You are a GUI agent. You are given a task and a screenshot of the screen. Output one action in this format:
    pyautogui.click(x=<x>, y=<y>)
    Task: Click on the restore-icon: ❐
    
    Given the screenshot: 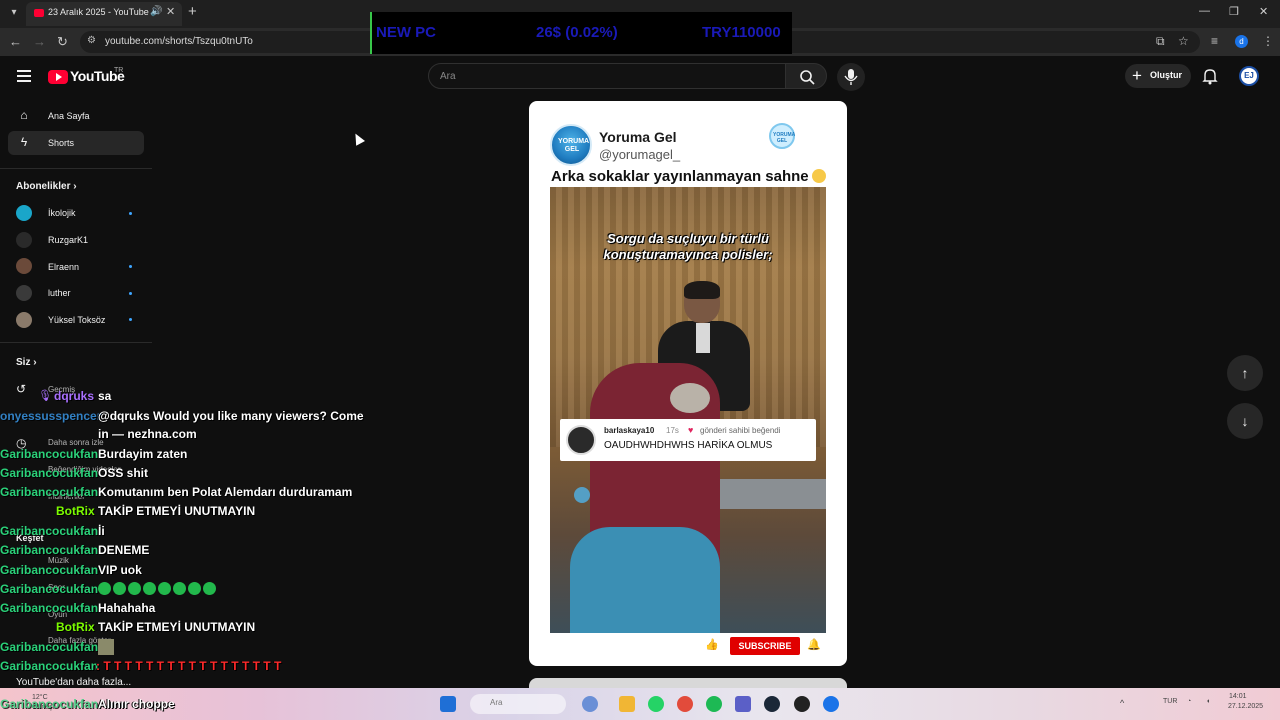 What is the action you would take?
    pyautogui.click(x=1234, y=11)
    